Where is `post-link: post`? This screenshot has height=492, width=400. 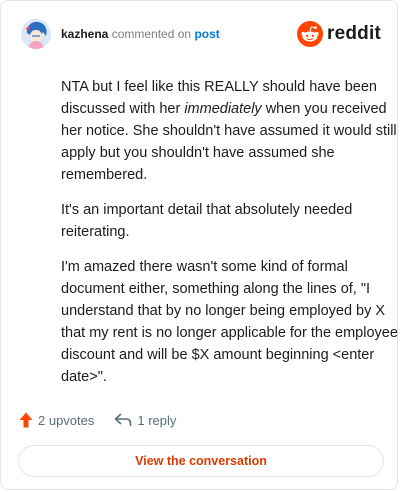 post-link: post is located at coordinates (206, 34).